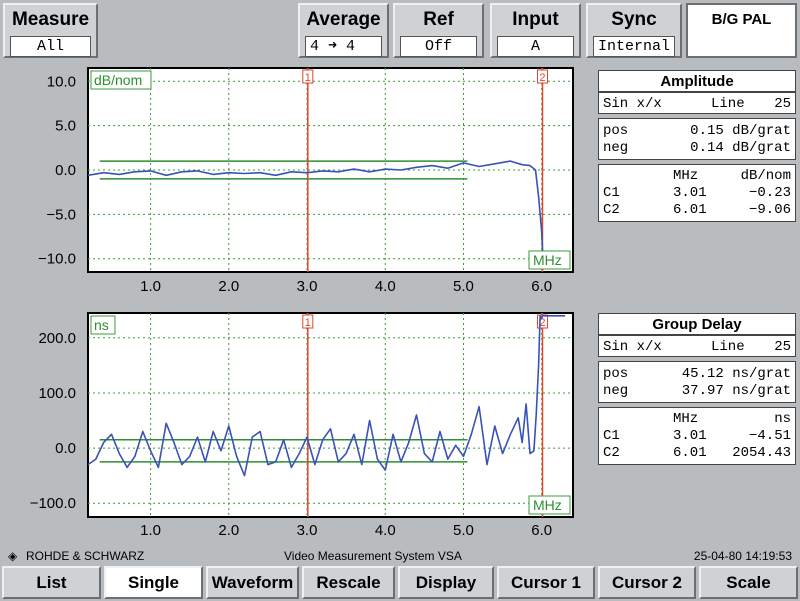 Image resolution: width=800 pixels, height=601 pixels. Describe the element at coordinates (740, 131) in the screenshot. I see `amplitude-pos-value: 0.15 dB/grat` at that location.